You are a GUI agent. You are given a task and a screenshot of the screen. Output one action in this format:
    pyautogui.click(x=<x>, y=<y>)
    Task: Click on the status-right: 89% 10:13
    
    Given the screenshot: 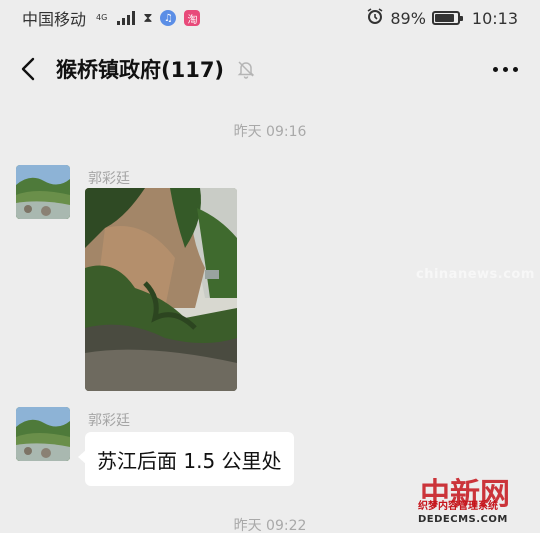 What is the action you would take?
    pyautogui.click(x=442, y=18)
    